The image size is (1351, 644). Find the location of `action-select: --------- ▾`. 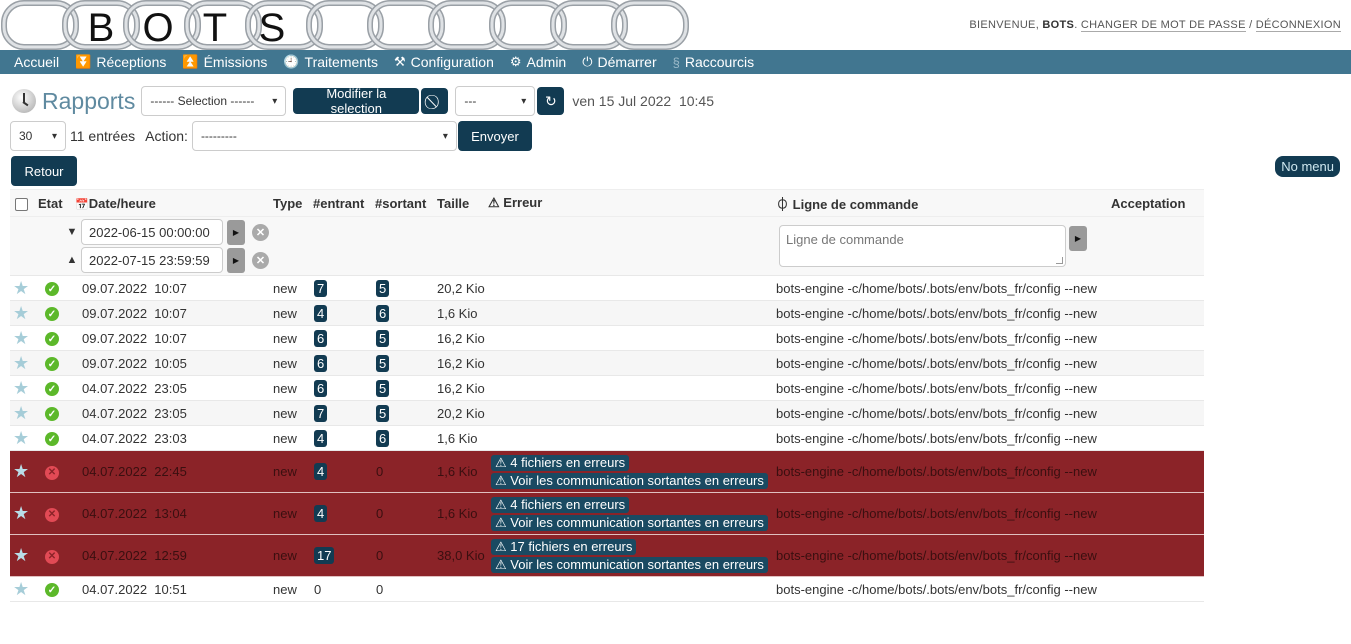

action-select: --------- ▾ is located at coordinates (324, 136).